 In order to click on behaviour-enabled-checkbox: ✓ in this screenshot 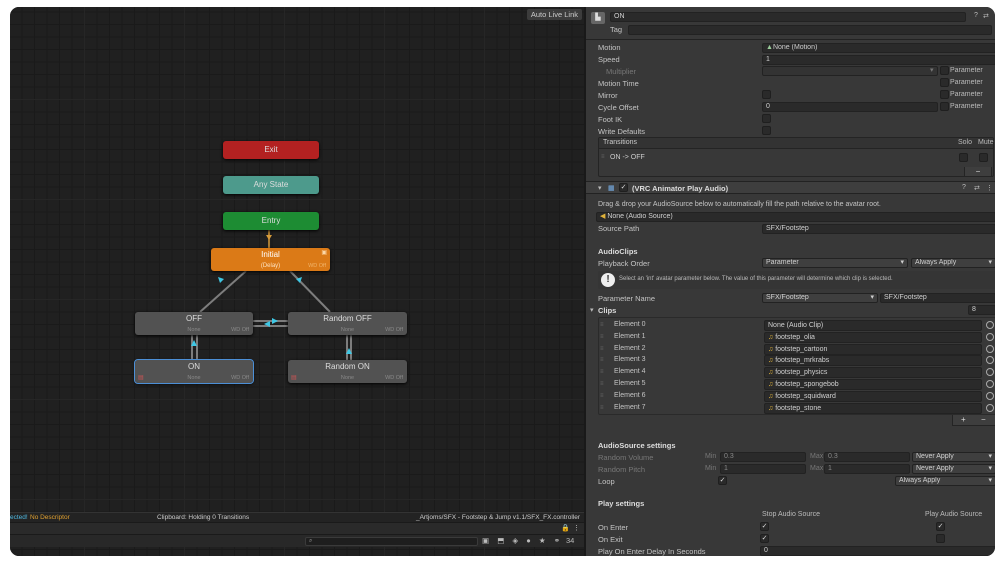, I will do `click(623, 187)`.